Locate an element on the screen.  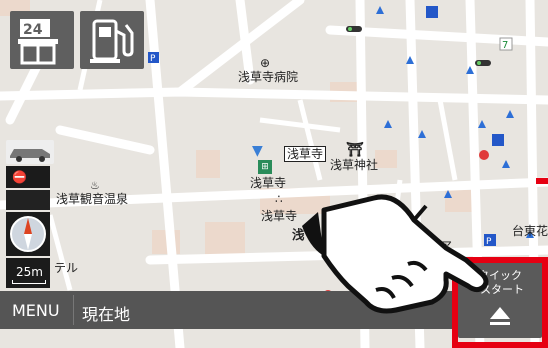
info-slot is located at coordinates (28, 200).